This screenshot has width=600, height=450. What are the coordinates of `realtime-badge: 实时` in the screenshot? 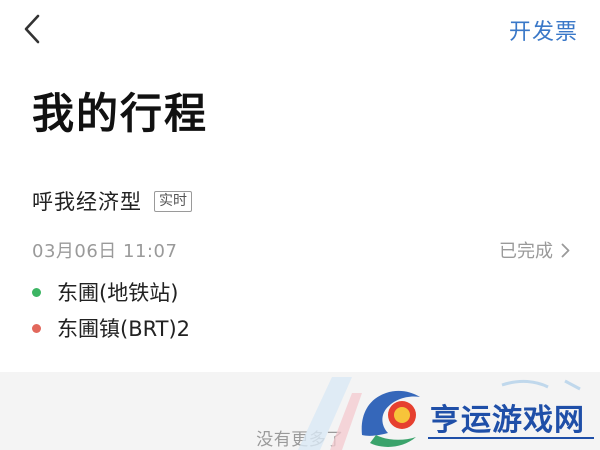 It's located at (173, 201).